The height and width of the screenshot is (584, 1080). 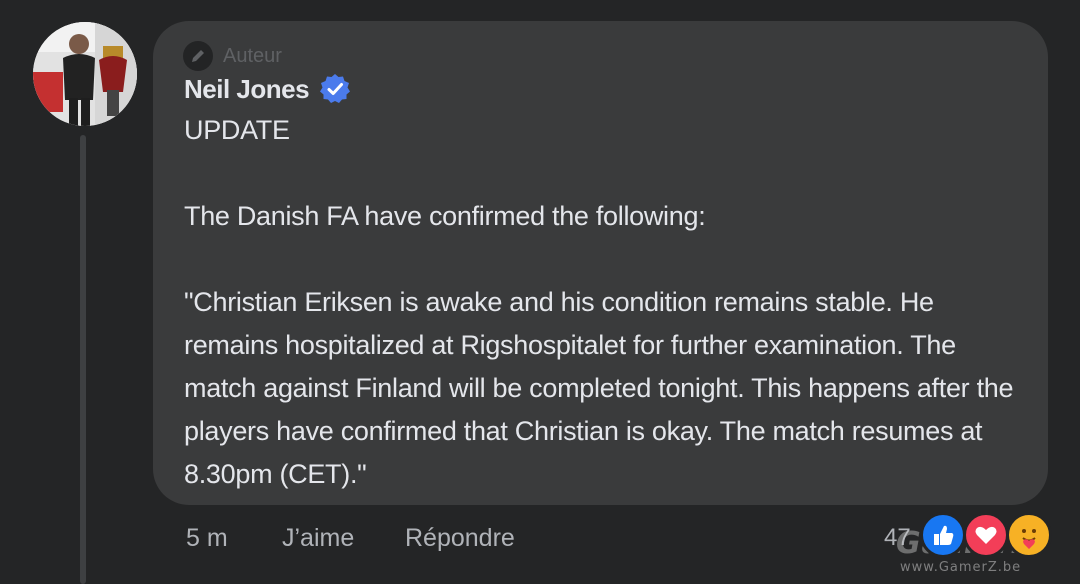 What do you see at coordinates (943, 535) in the screenshot?
I see `like-icon` at bounding box center [943, 535].